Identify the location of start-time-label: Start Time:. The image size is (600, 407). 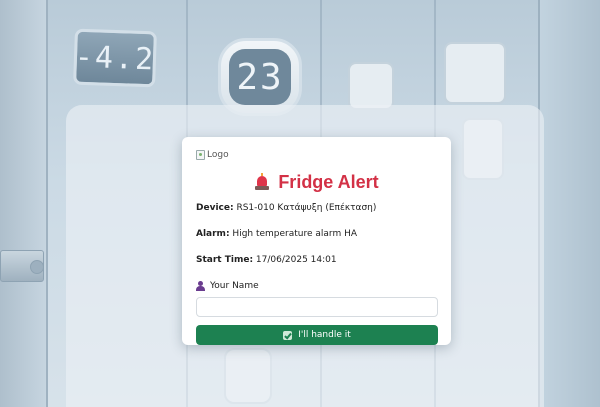
(225, 260).